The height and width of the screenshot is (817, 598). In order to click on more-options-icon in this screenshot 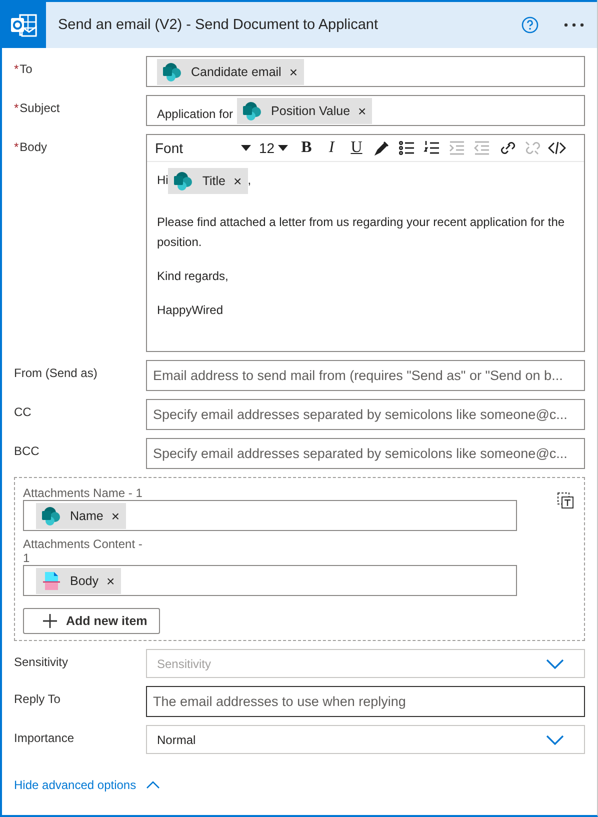, I will do `click(574, 25)`.